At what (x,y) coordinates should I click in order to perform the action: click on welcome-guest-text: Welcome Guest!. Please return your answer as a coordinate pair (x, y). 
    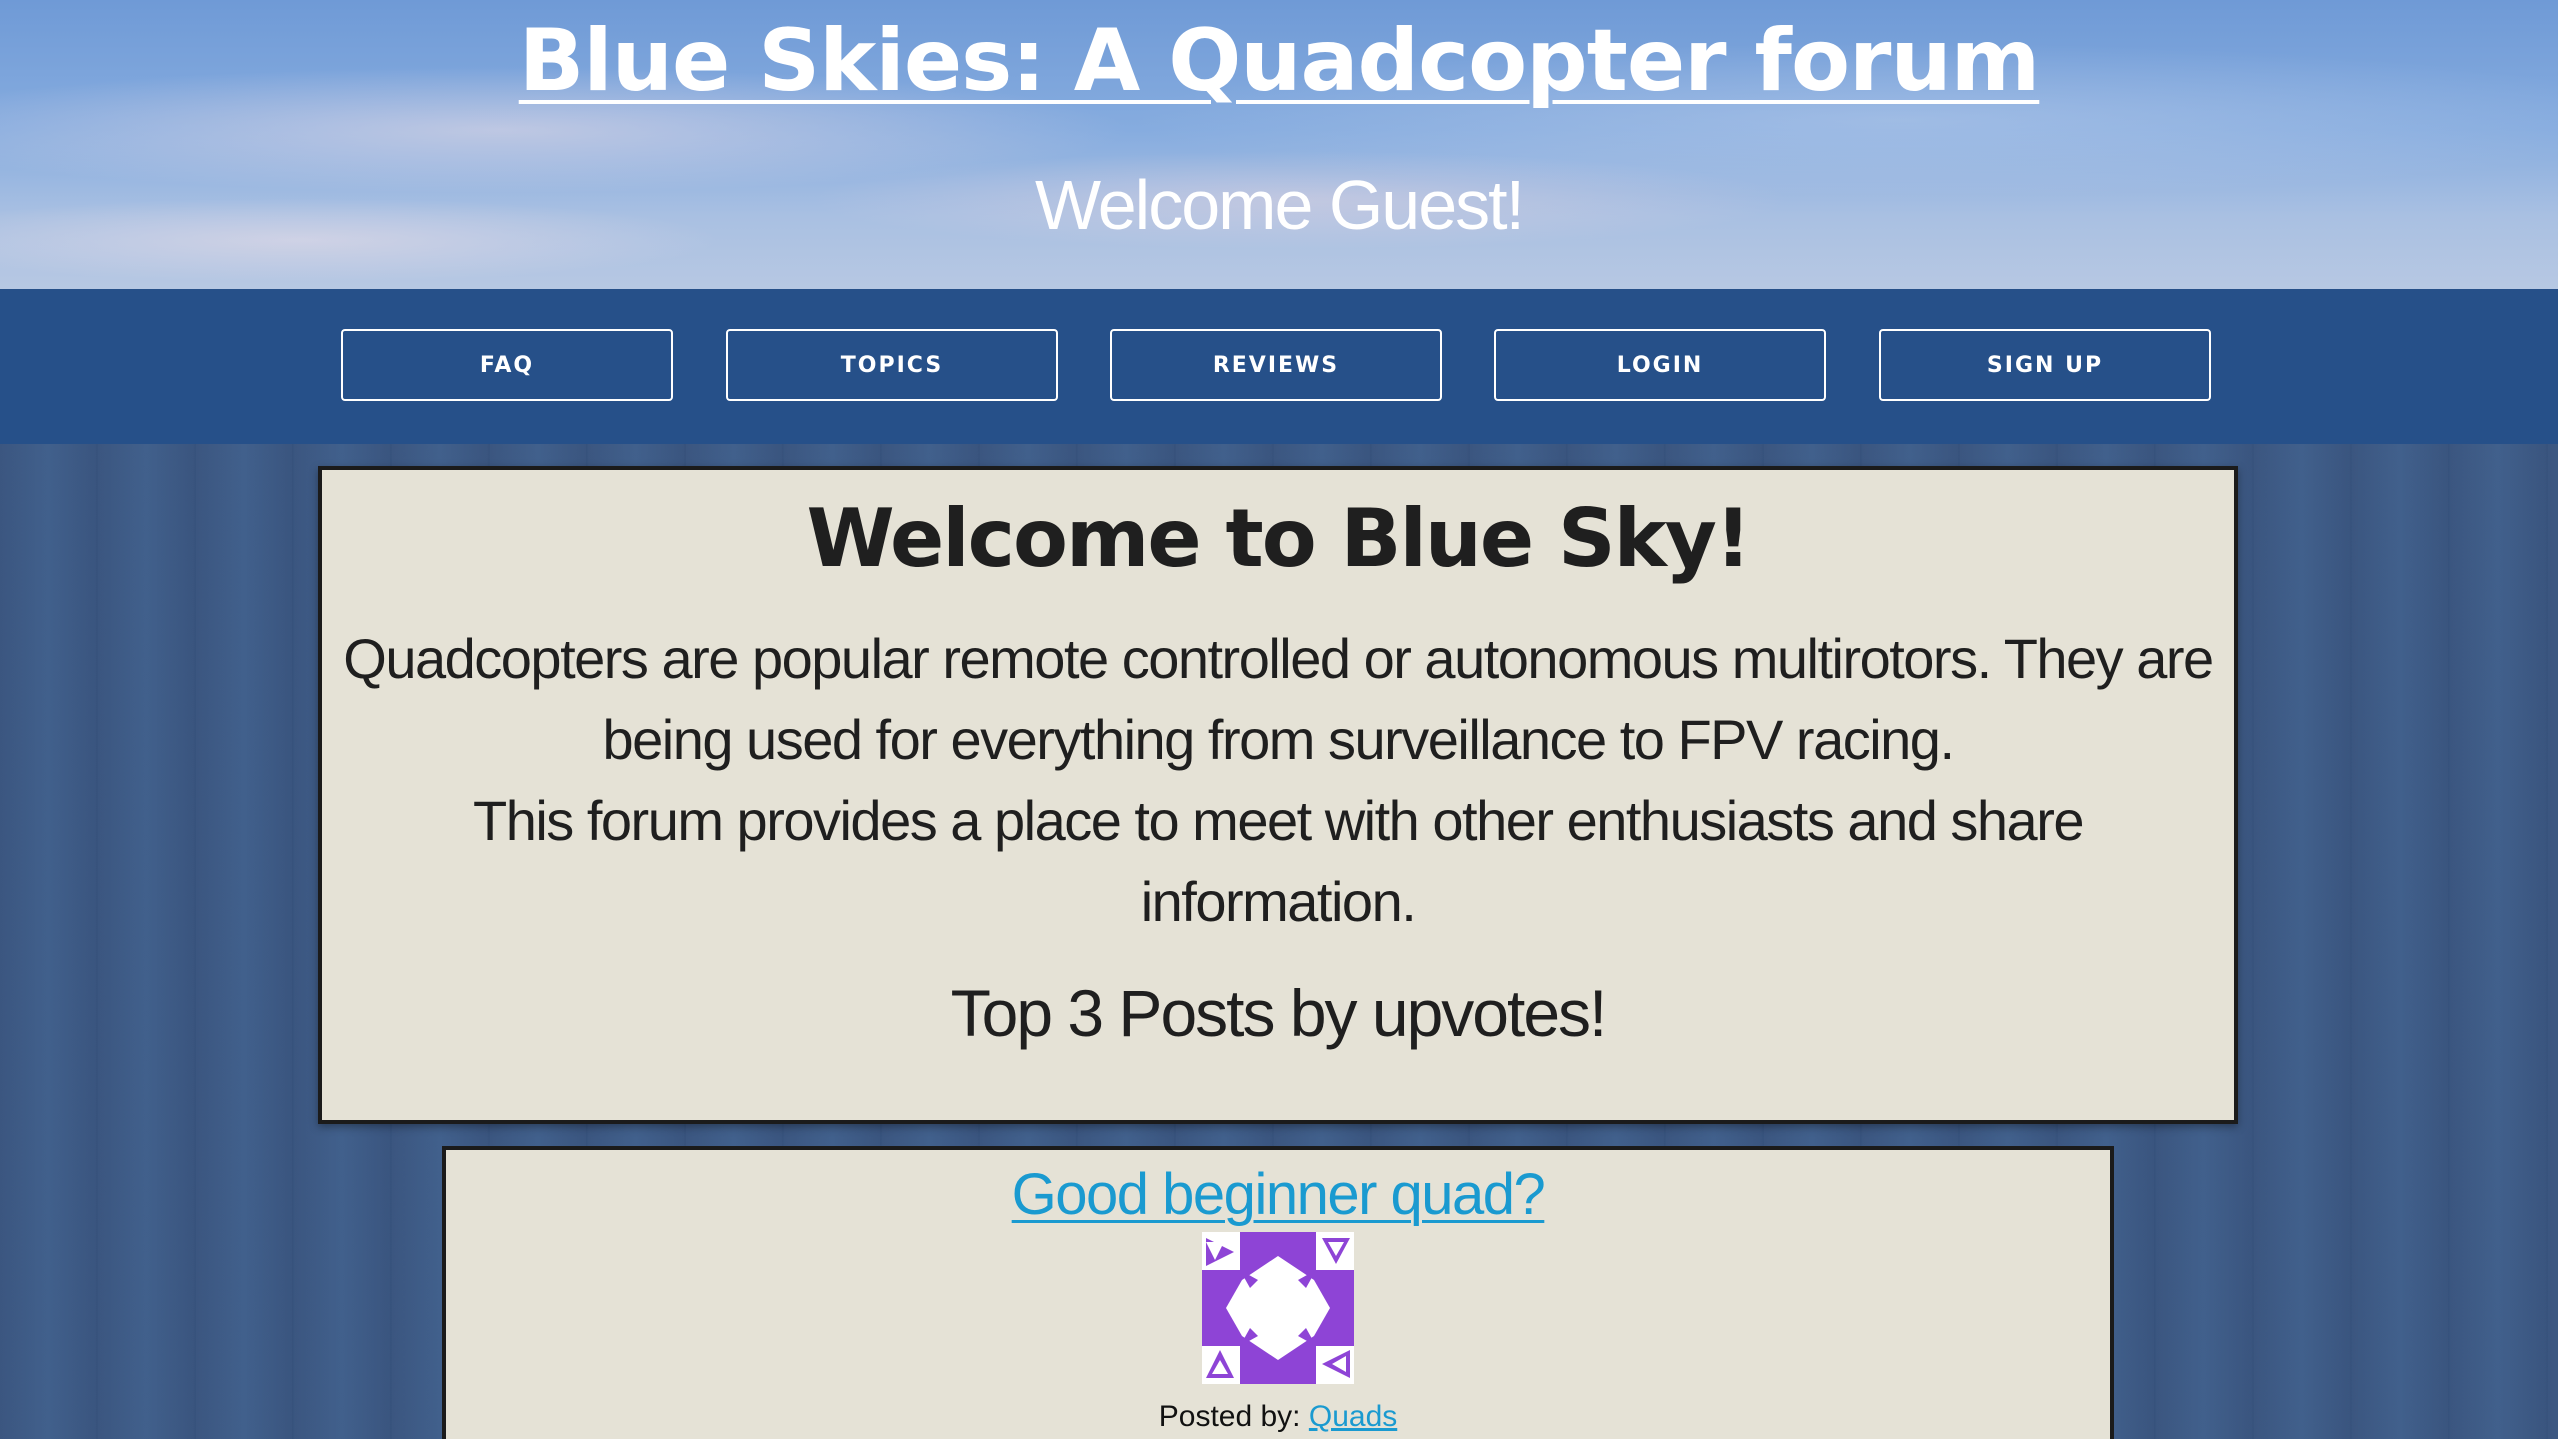
    Looking at the image, I should click on (1279, 205).